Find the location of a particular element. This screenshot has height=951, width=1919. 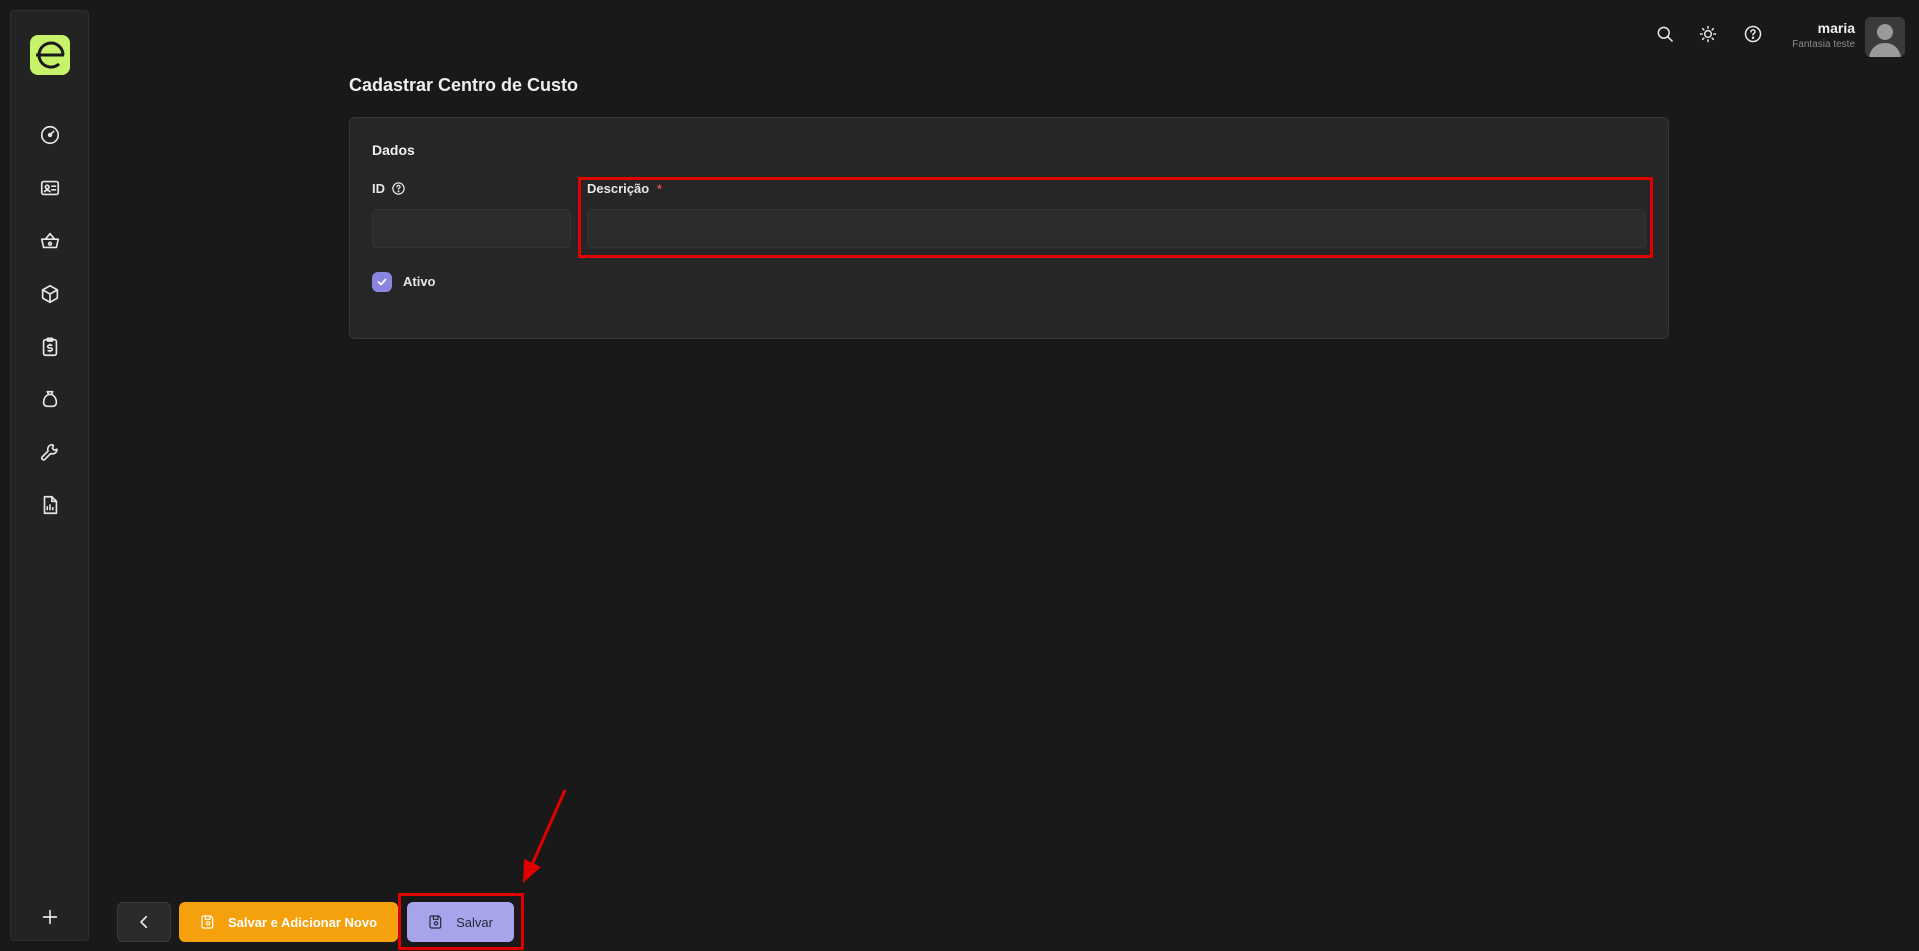

logo-e-icon is located at coordinates (50, 55).